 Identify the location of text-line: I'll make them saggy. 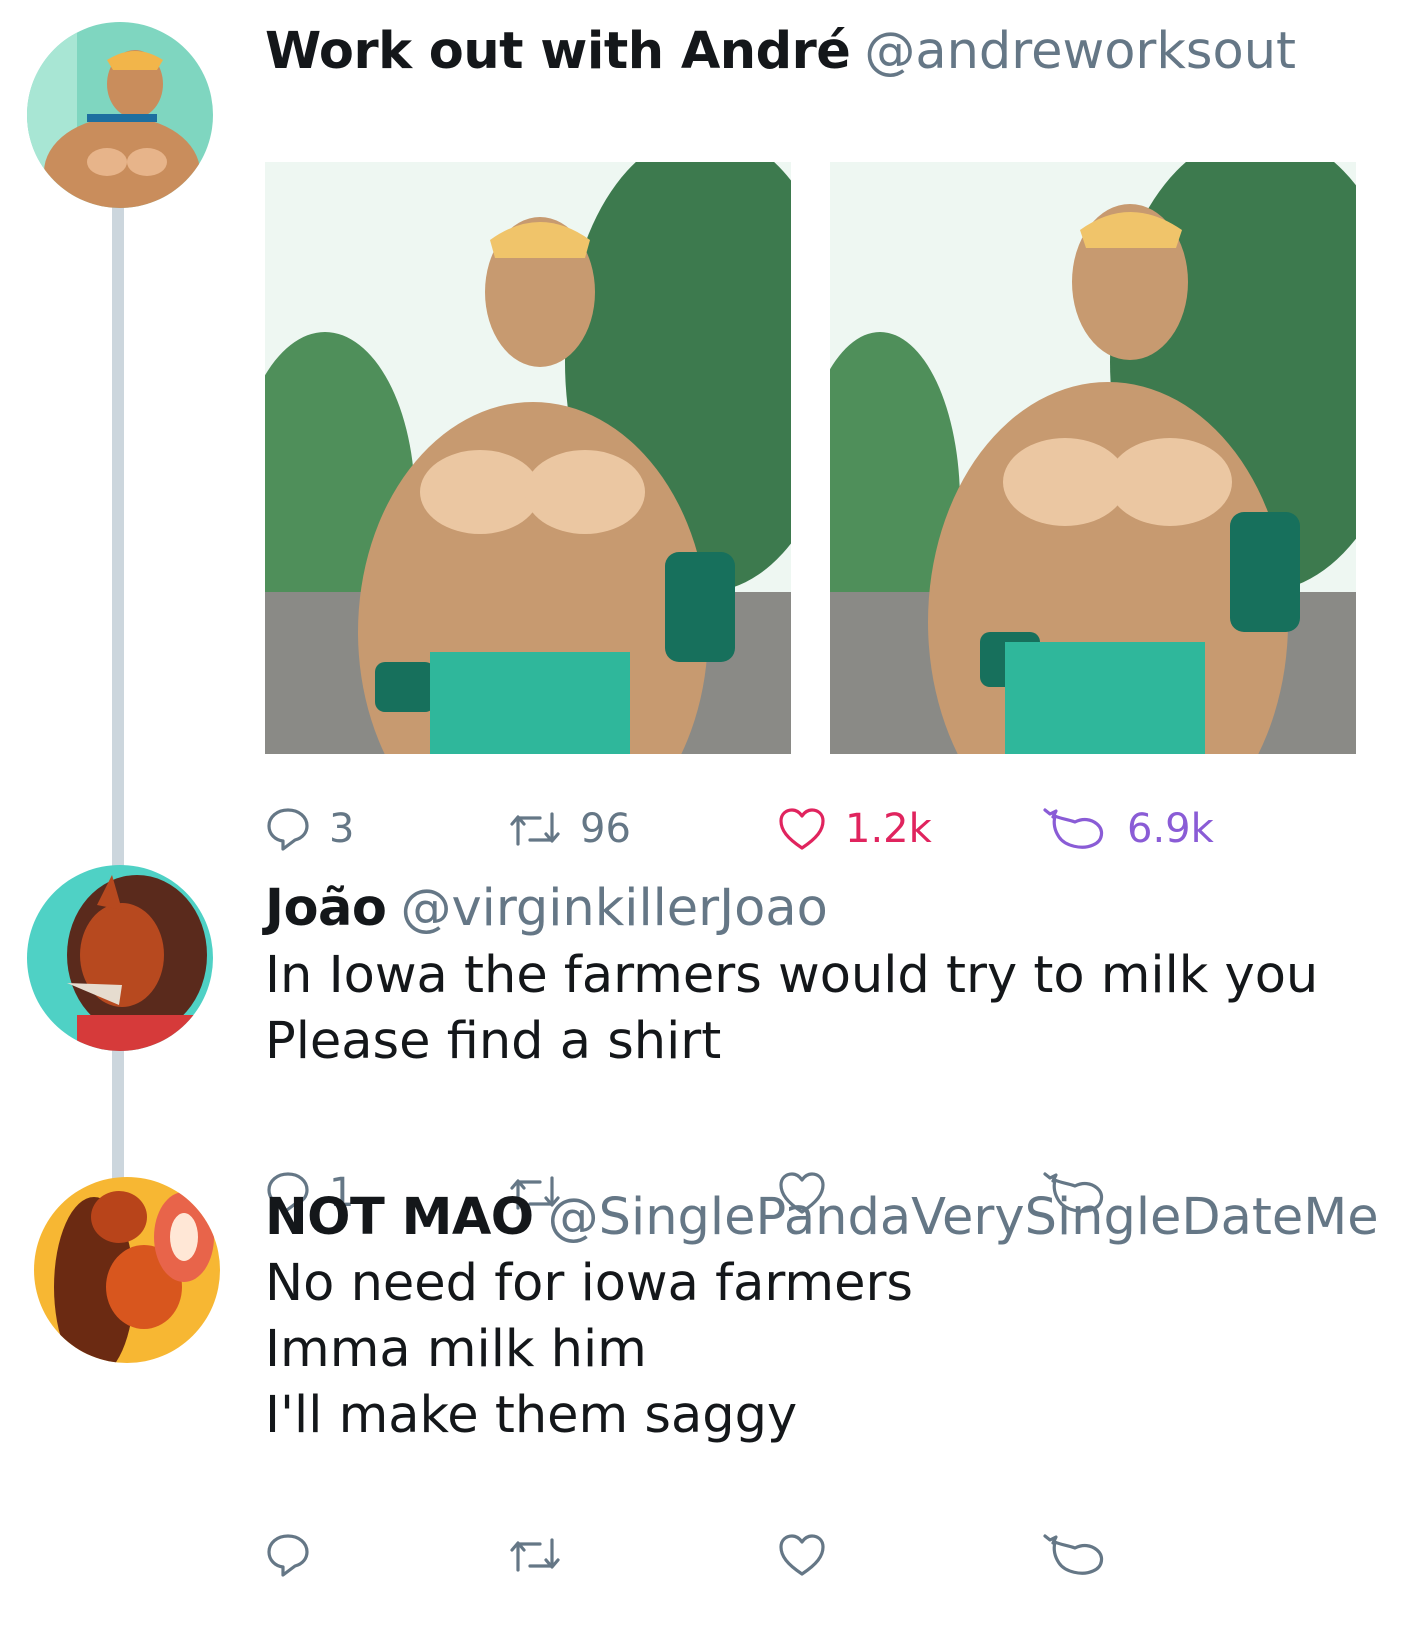
(531, 1415).